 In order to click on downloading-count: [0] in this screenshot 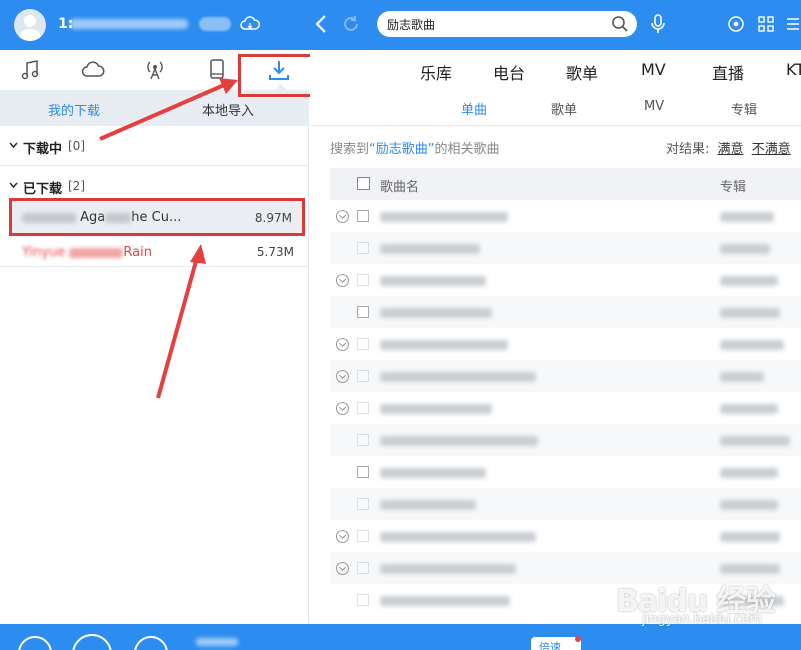, I will do `click(76, 146)`.